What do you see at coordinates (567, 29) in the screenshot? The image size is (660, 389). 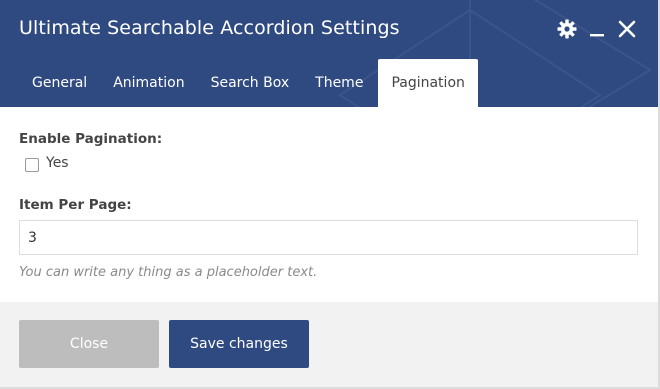 I see `gear-icon` at bounding box center [567, 29].